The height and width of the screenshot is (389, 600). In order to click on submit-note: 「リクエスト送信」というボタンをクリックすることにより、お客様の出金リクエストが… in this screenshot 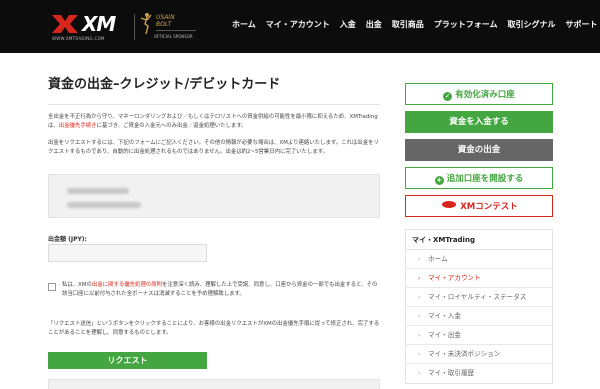, I will do `click(214, 328)`.